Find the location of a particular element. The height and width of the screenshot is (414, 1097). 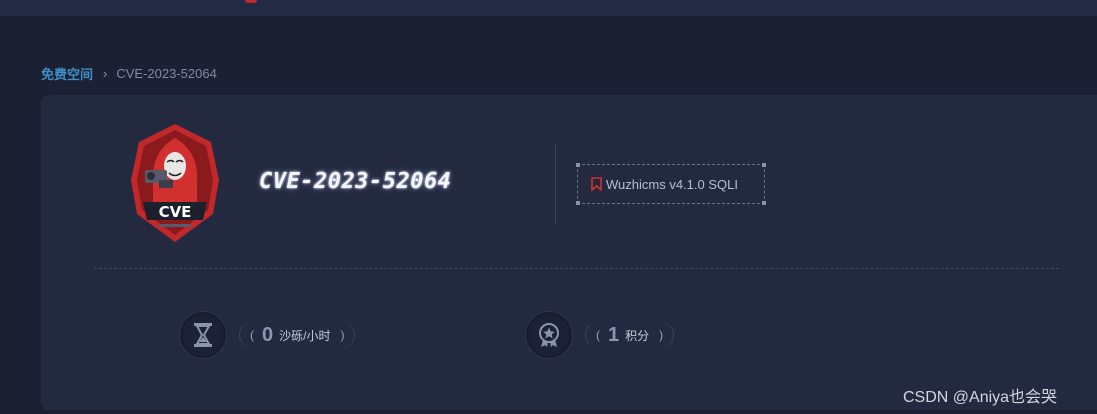

challenge-tag: Wuzhicms v4.1.0 SQLI is located at coordinates (671, 184).